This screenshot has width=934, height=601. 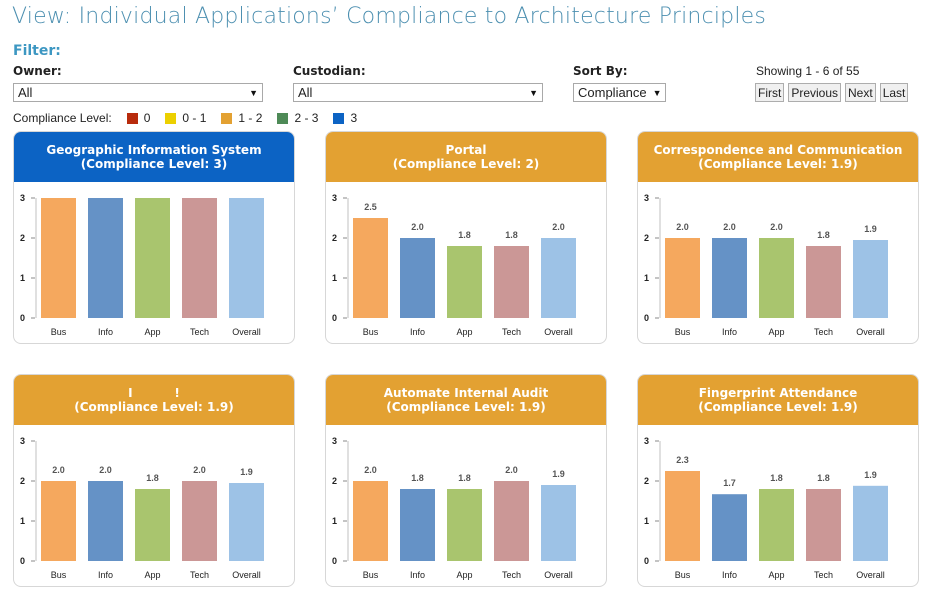 I want to click on first-page-button: First, so click(x=770, y=92).